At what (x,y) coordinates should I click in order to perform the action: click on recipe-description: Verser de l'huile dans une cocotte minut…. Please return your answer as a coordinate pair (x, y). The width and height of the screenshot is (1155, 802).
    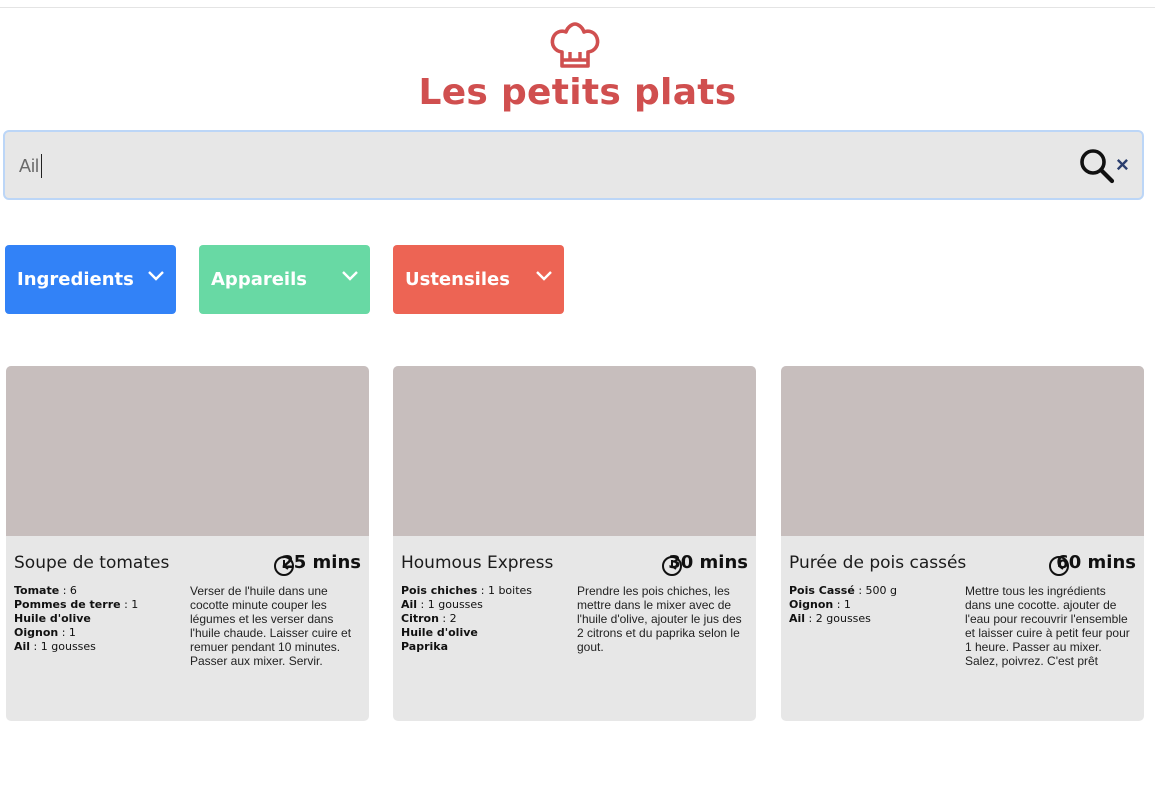
    Looking at the image, I should click on (271, 626).